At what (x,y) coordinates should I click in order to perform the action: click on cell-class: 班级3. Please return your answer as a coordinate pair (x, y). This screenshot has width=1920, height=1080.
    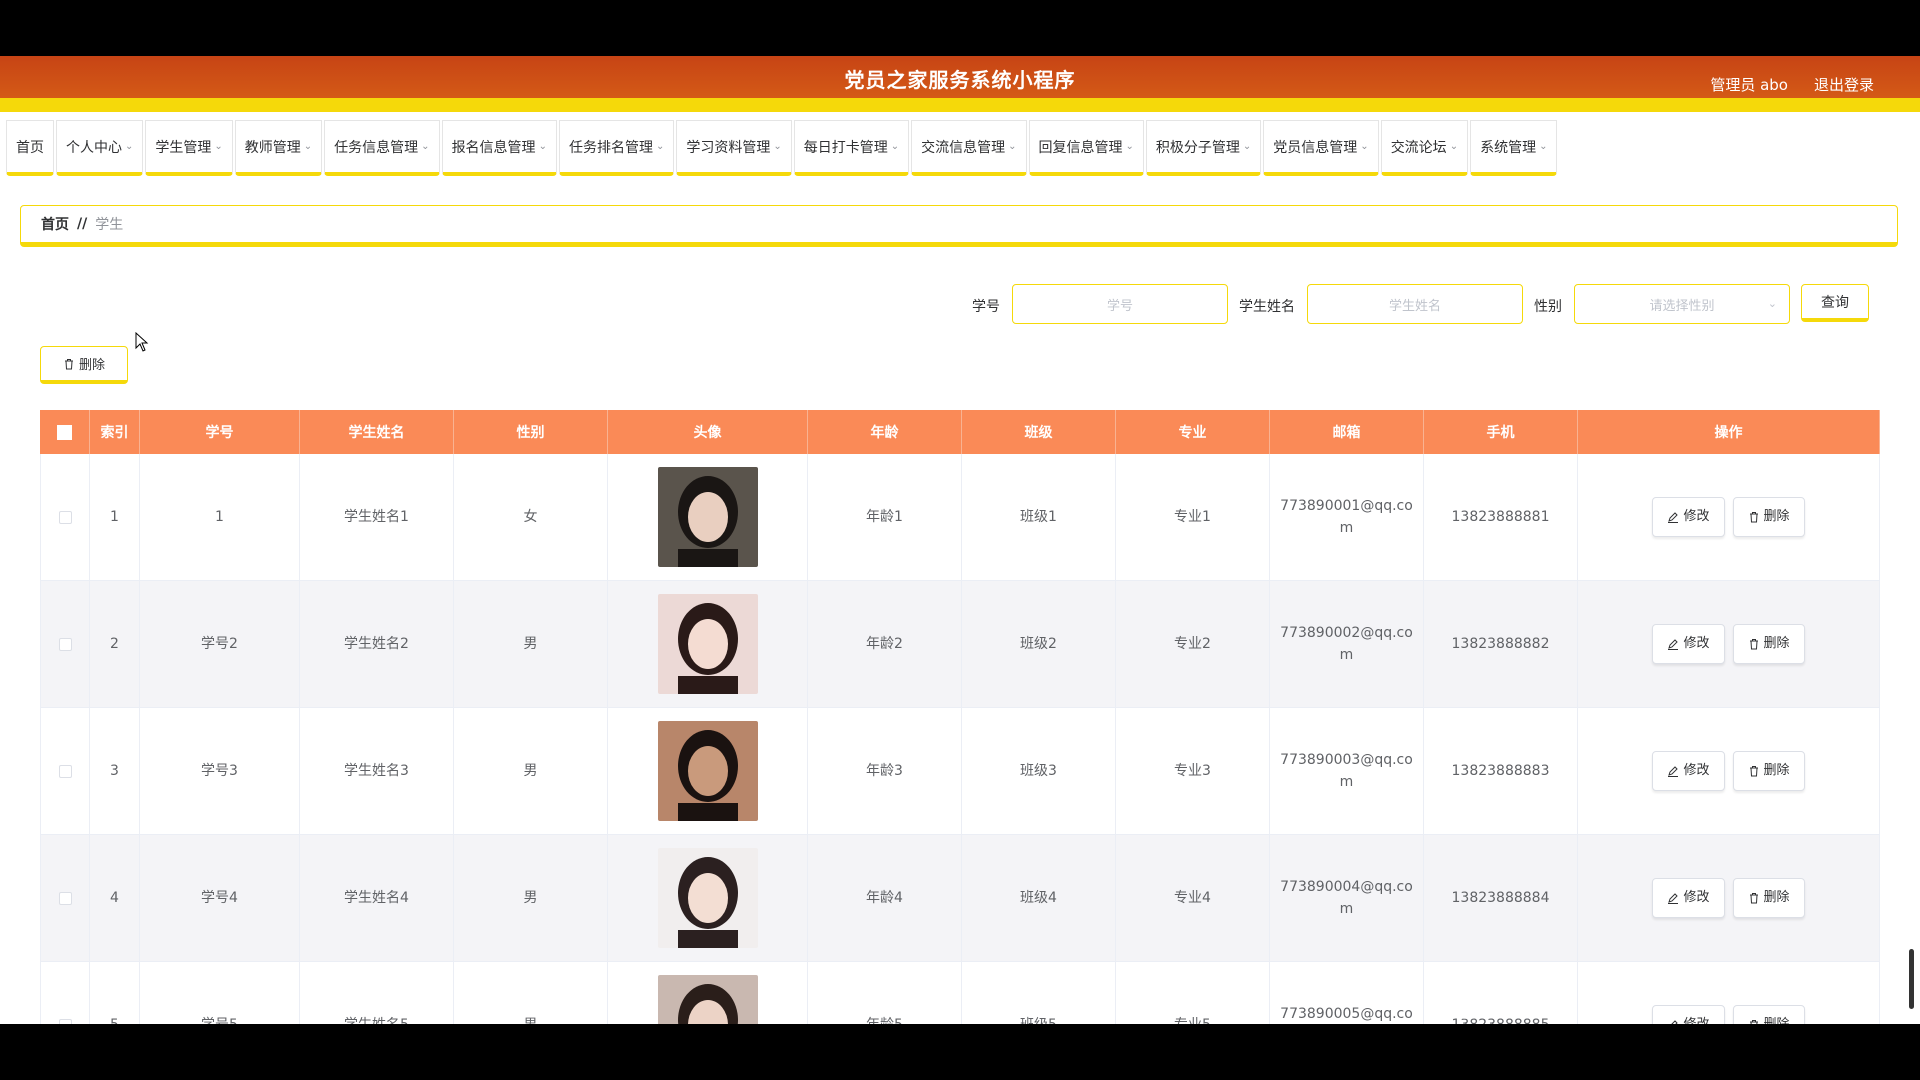
    Looking at the image, I should click on (1039, 771).